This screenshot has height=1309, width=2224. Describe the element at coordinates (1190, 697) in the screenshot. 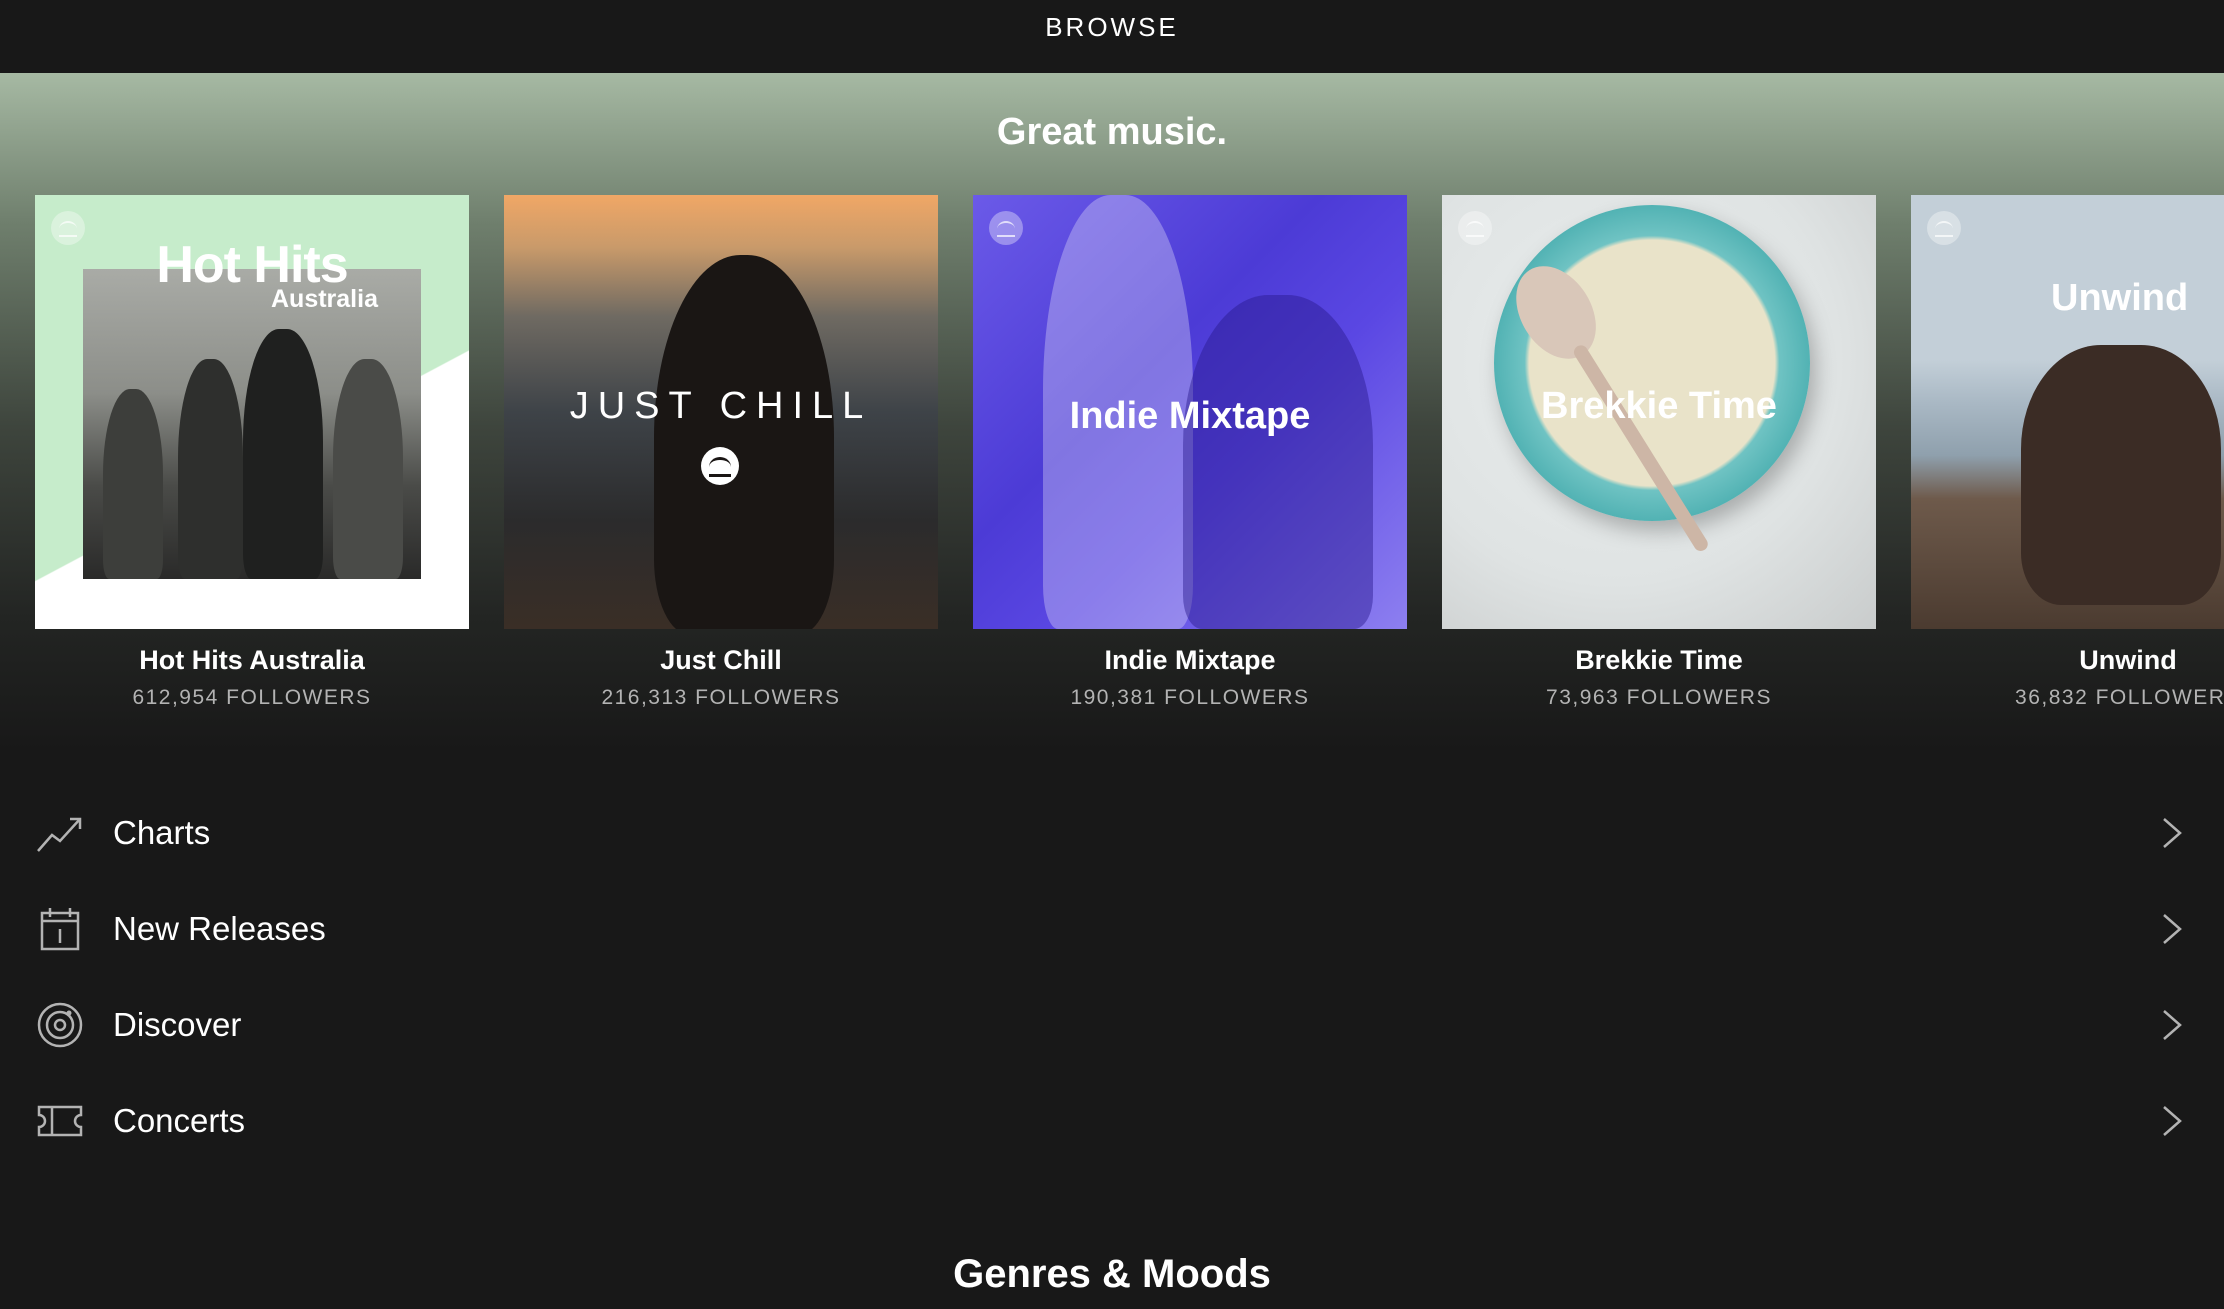

I see `playlist-followers: 190,381 FOLLOWERS` at that location.